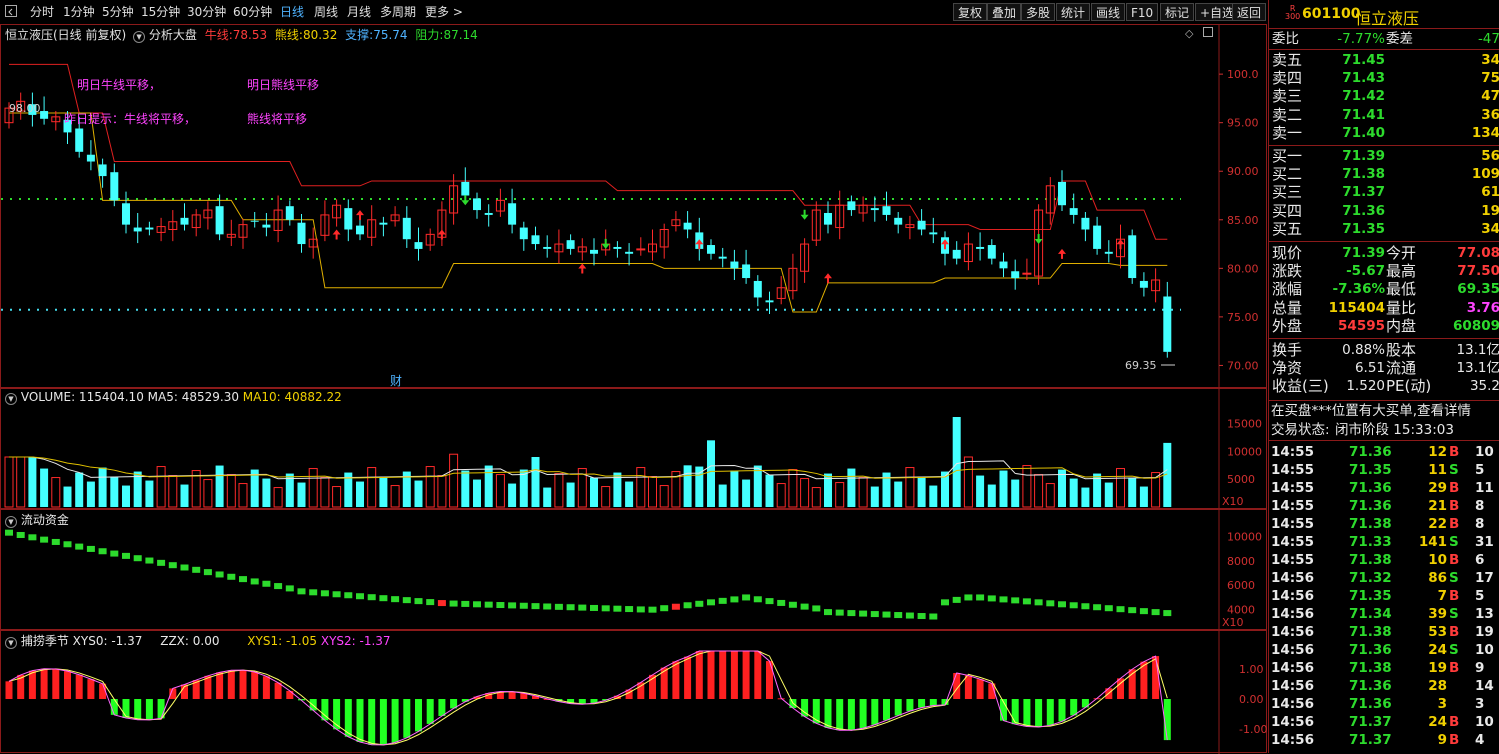  What do you see at coordinates (1384, 704) in the screenshot?
I see `tick-row: 14:56 71.36 3 3` at bounding box center [1384, 704].